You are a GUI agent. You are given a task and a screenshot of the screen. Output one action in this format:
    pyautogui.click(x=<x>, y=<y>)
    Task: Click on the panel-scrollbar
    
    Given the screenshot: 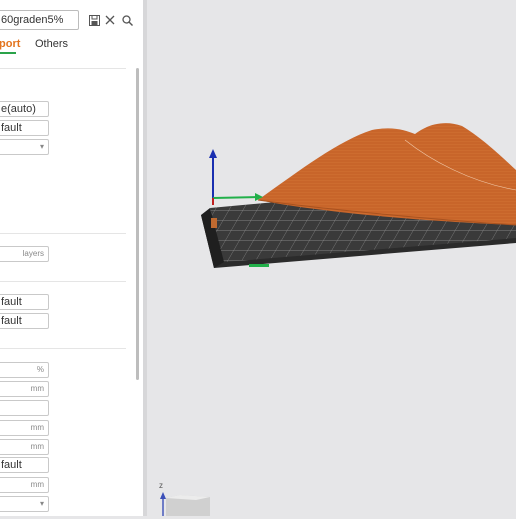 What is the action you would take?
    pyautogui.click(x=137, y=224)
    